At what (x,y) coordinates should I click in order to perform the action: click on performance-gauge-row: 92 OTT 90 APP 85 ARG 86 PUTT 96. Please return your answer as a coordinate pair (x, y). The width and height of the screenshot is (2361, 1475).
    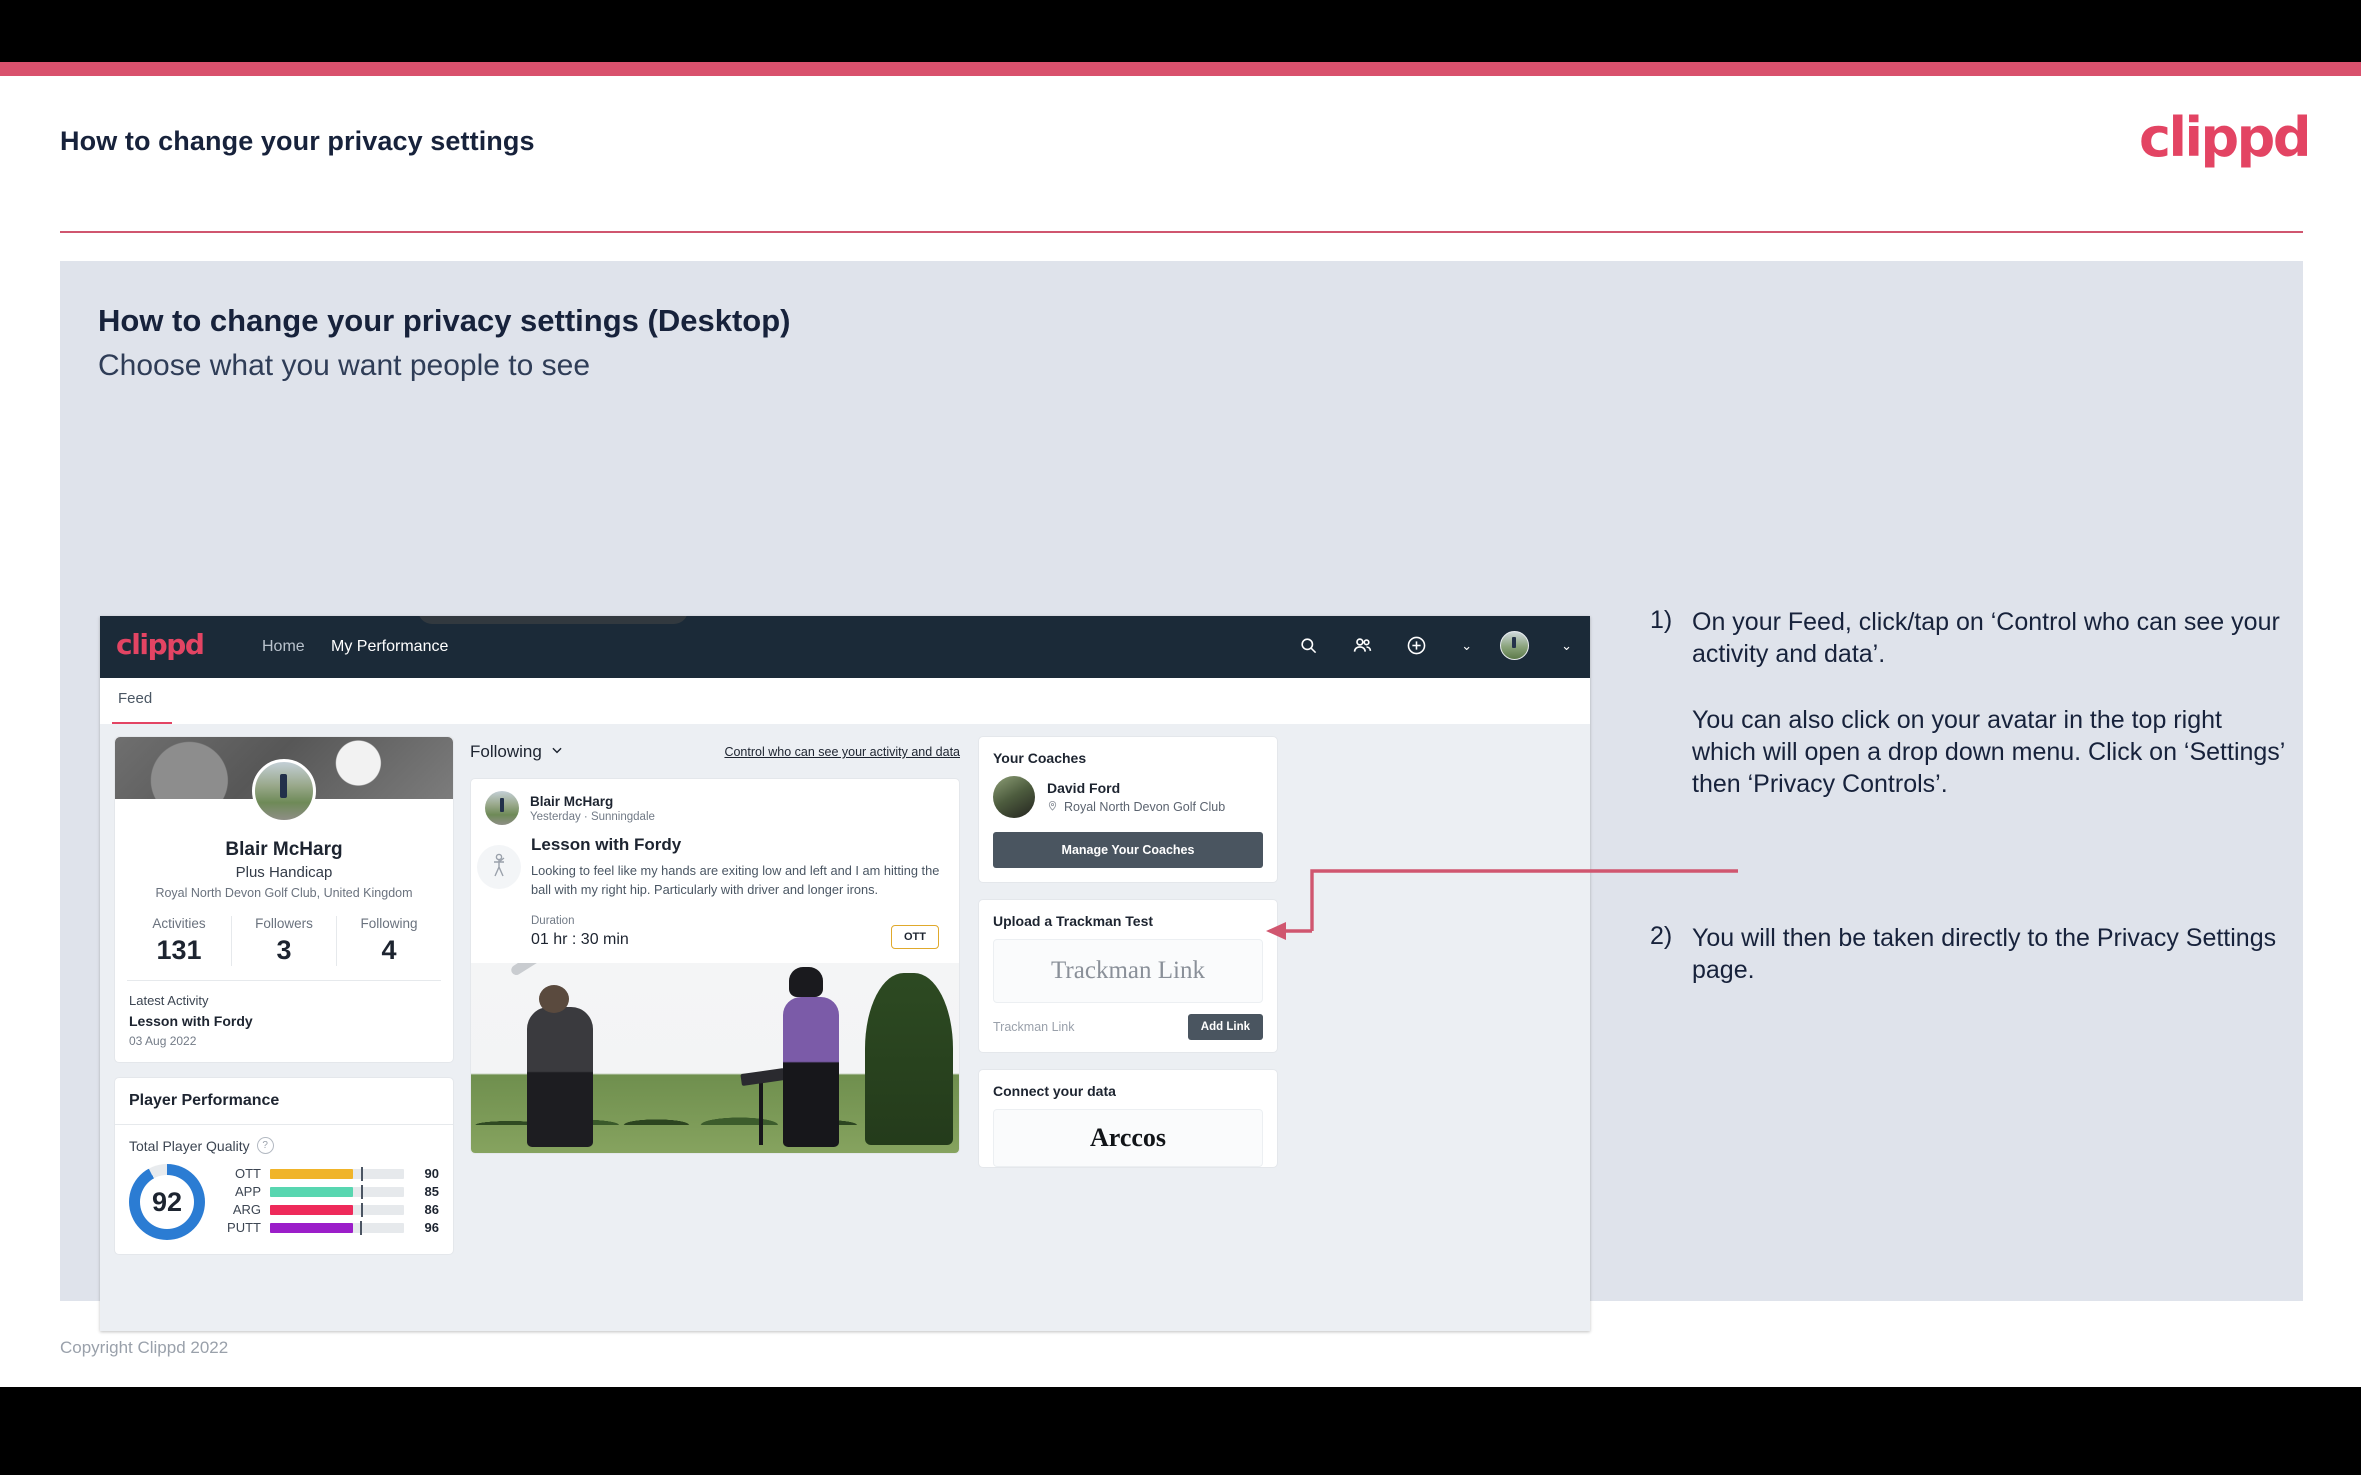
    Looking at the image, I should click on (284, 1202).